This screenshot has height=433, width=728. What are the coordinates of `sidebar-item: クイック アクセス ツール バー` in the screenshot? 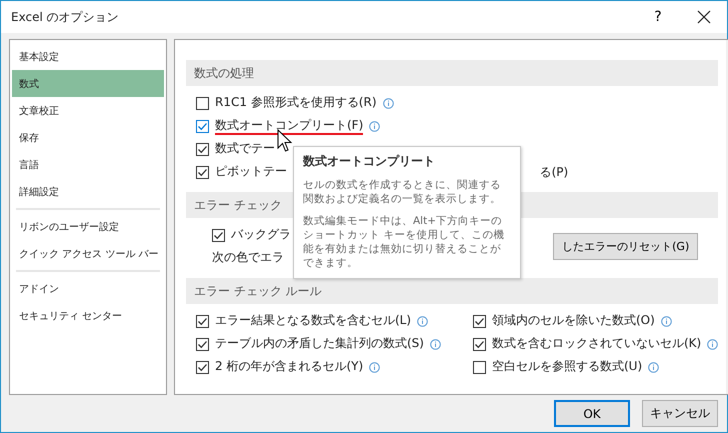 It's located at (88, 253).